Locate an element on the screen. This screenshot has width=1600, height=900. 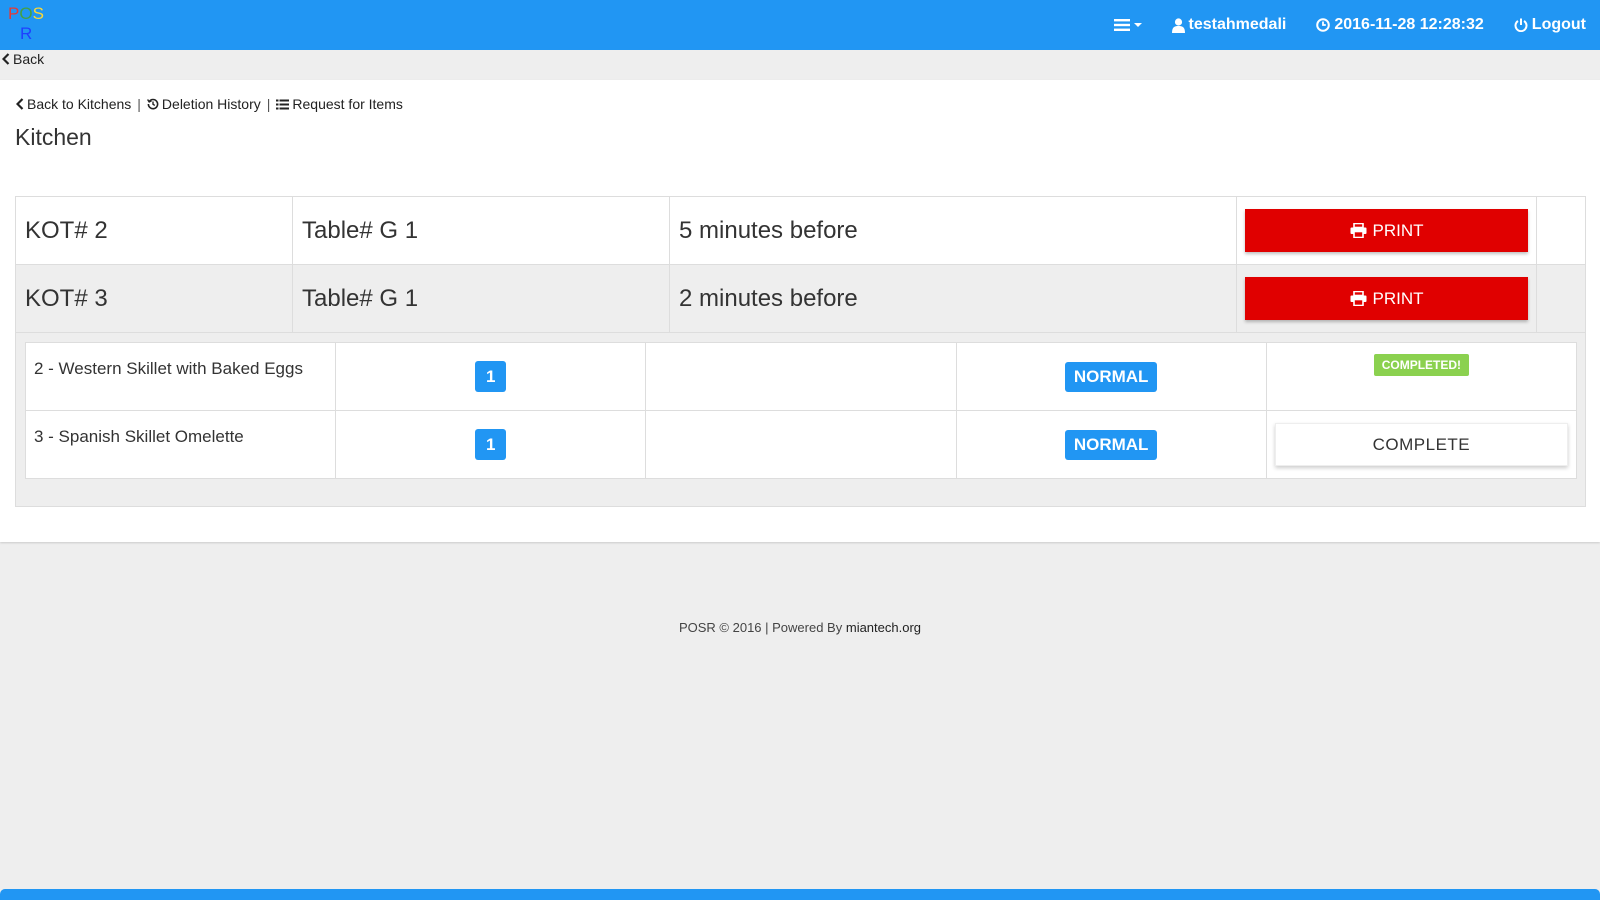
power-icon is located at coordinates (1521, 25).